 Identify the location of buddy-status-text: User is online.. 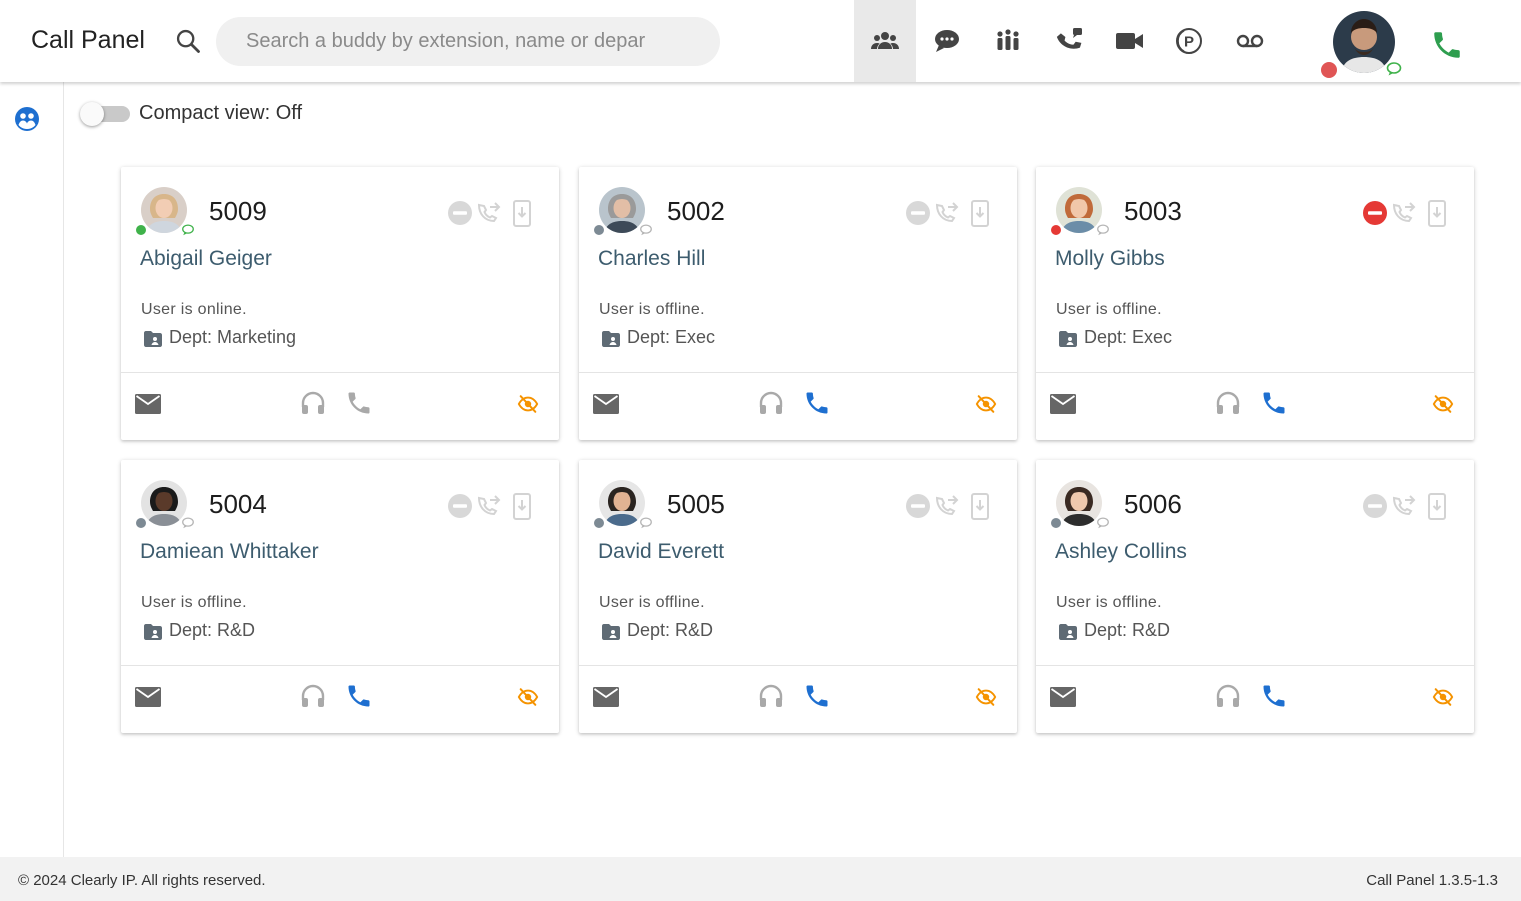
(194, 309).